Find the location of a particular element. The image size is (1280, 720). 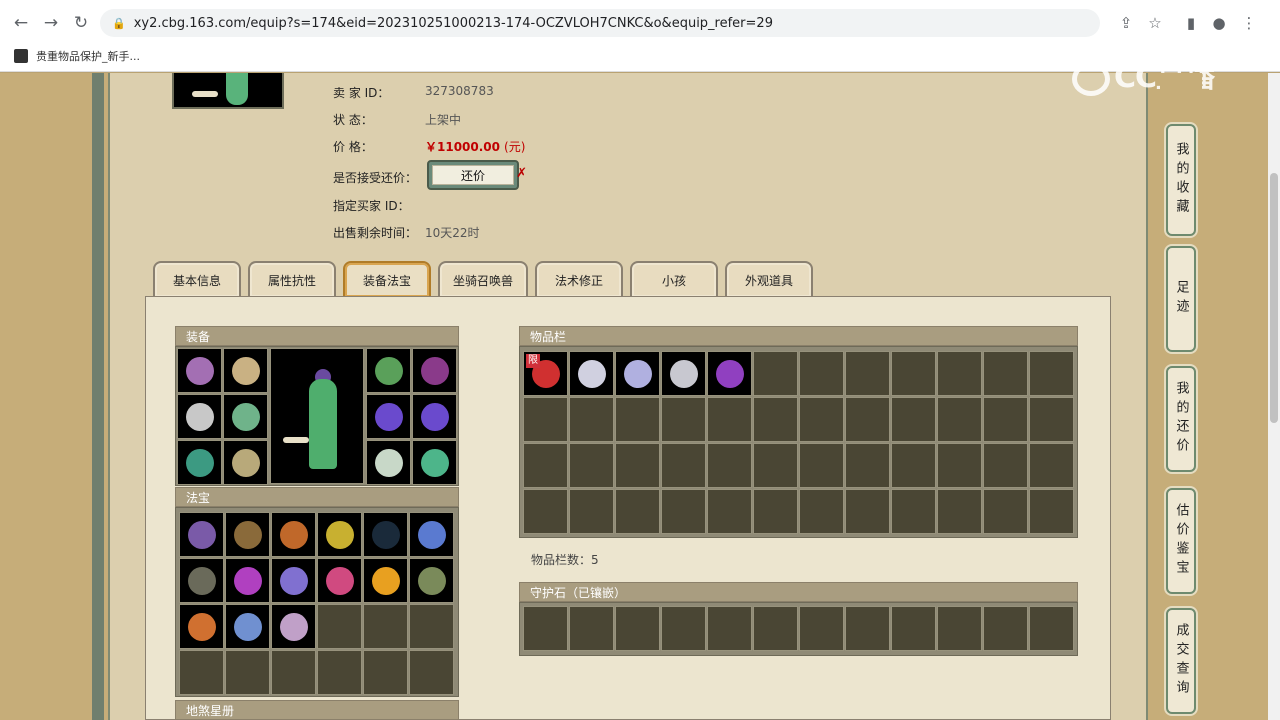

share-icon: ⇪ is located at coordinates (1126, 23).